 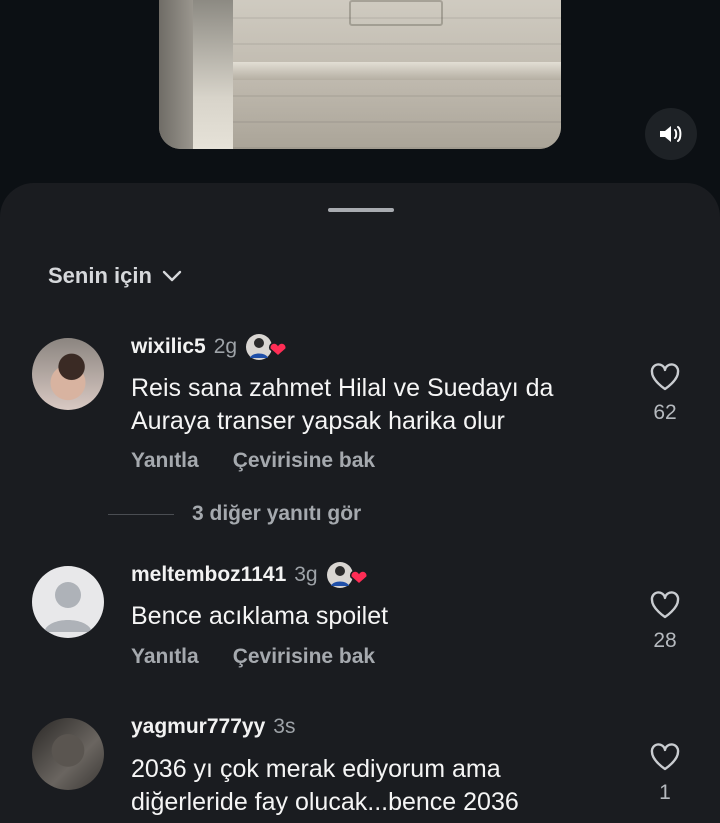 I want to click on comment-meta: meltemboz1141 3g, so click(x=251, y=575).